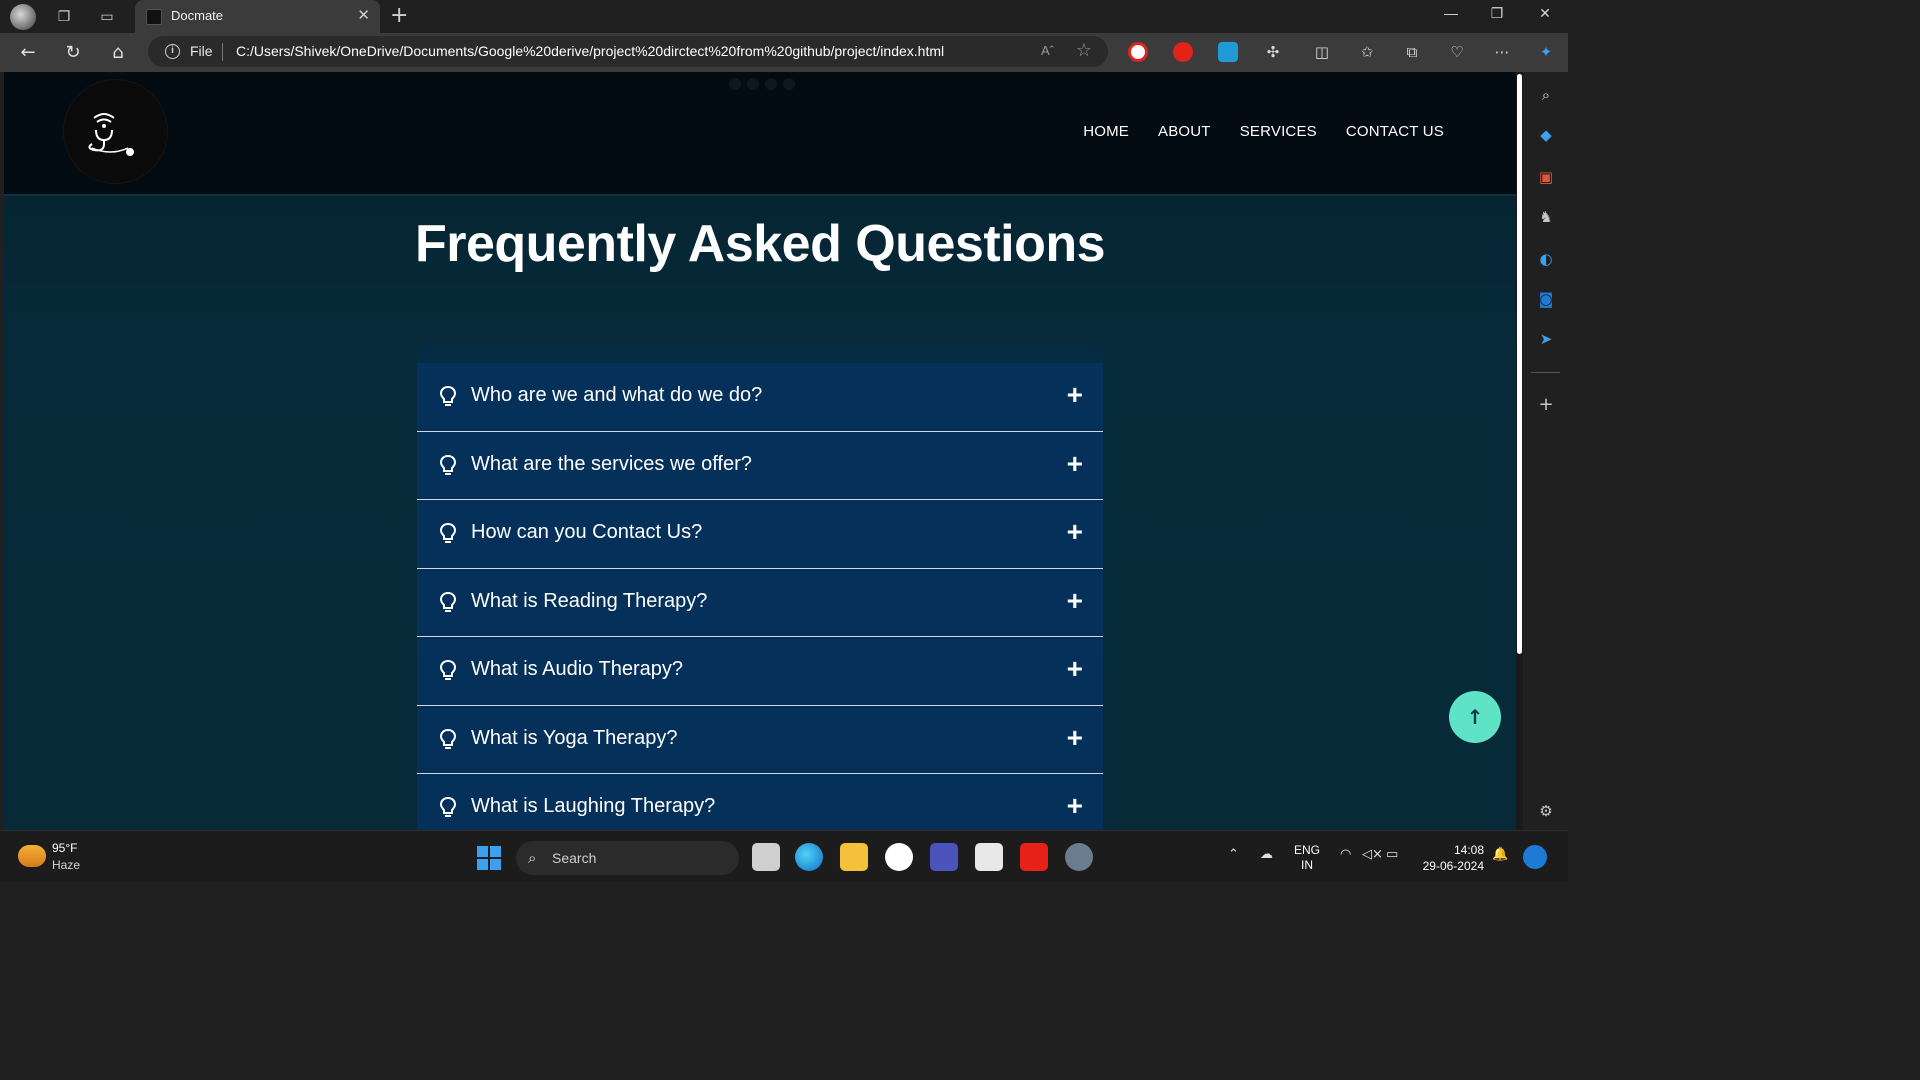 Image resolution: width=1920 pixels, height=1080 pixels. Describe the element at coordinates (589, 600) in the screenshot. I see `faq-question: What is Reading Therapy?` at that location.